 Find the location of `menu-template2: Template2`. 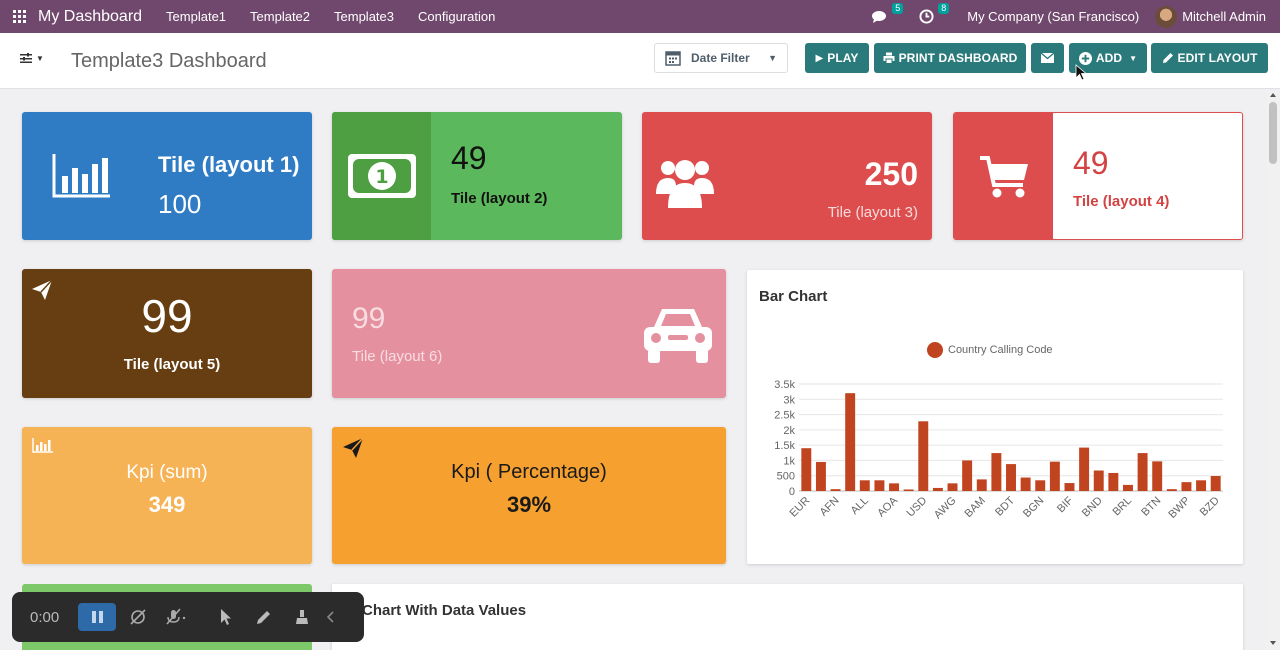

menu-template2: Template2 is located at coordinates (280, 16).